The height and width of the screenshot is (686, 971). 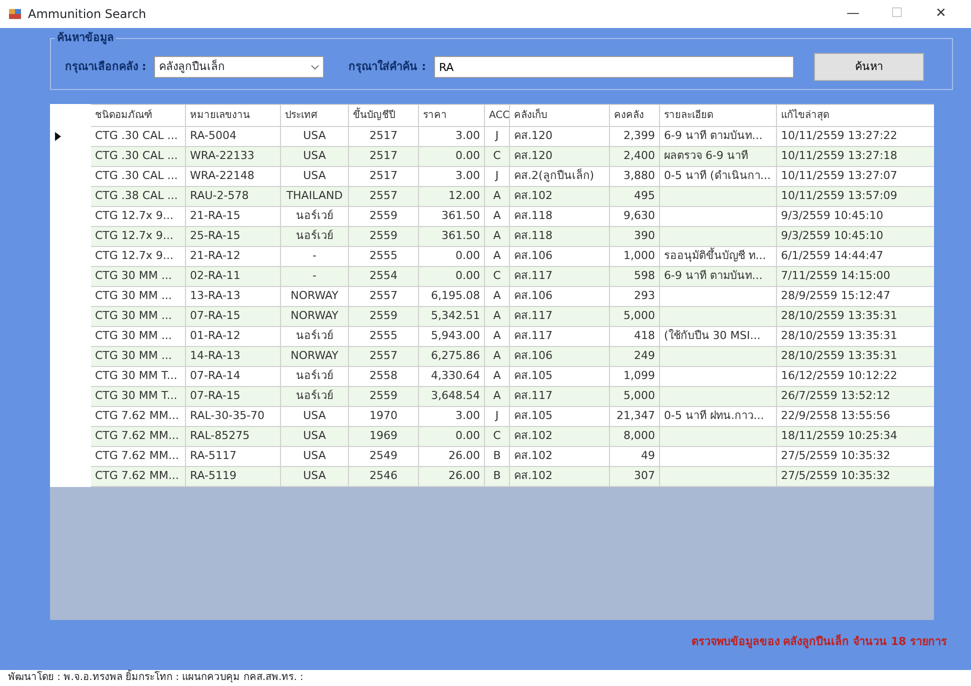 I want to click on window-title: Ammunition Search, so click(x=88, y=14).